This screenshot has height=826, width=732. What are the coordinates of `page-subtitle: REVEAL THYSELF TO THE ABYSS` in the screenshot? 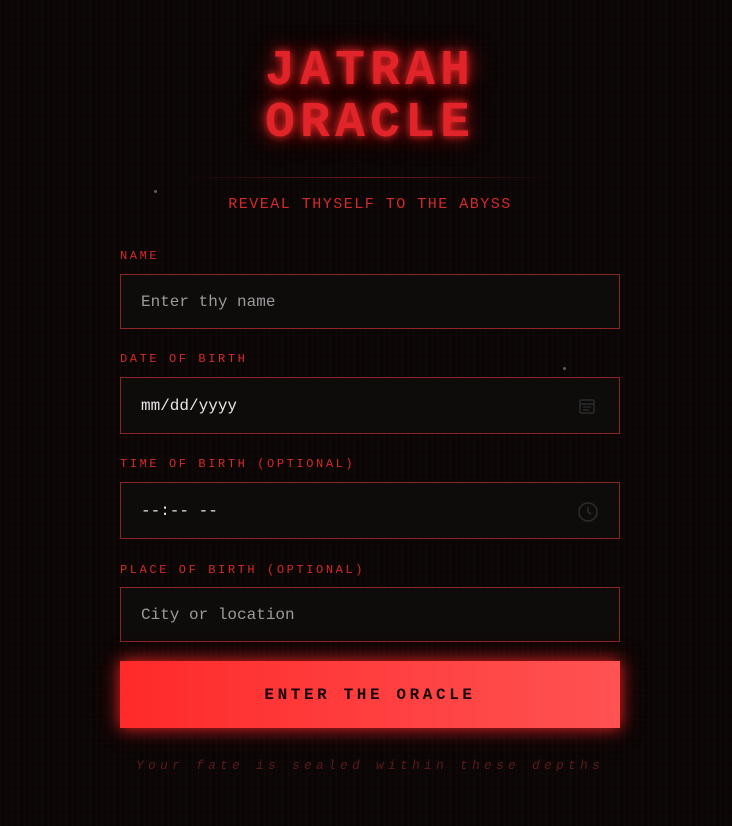 It's located at (370, 204).